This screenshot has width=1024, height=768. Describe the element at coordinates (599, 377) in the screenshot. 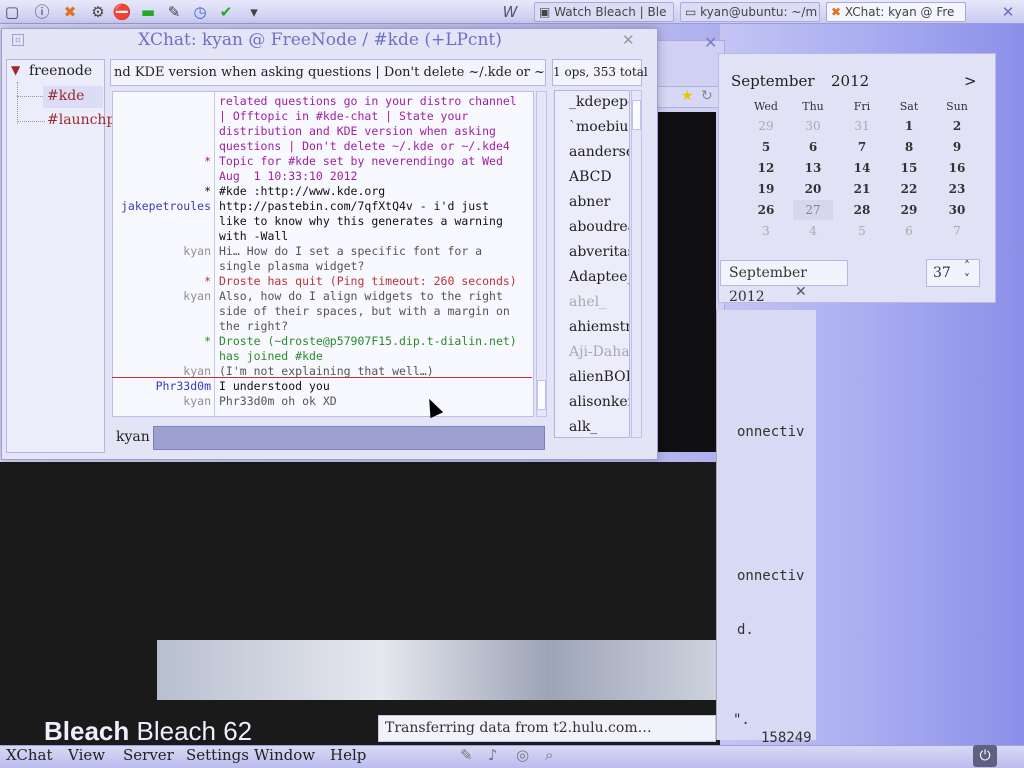

I see `user-list-item: alienBOB` at that location.